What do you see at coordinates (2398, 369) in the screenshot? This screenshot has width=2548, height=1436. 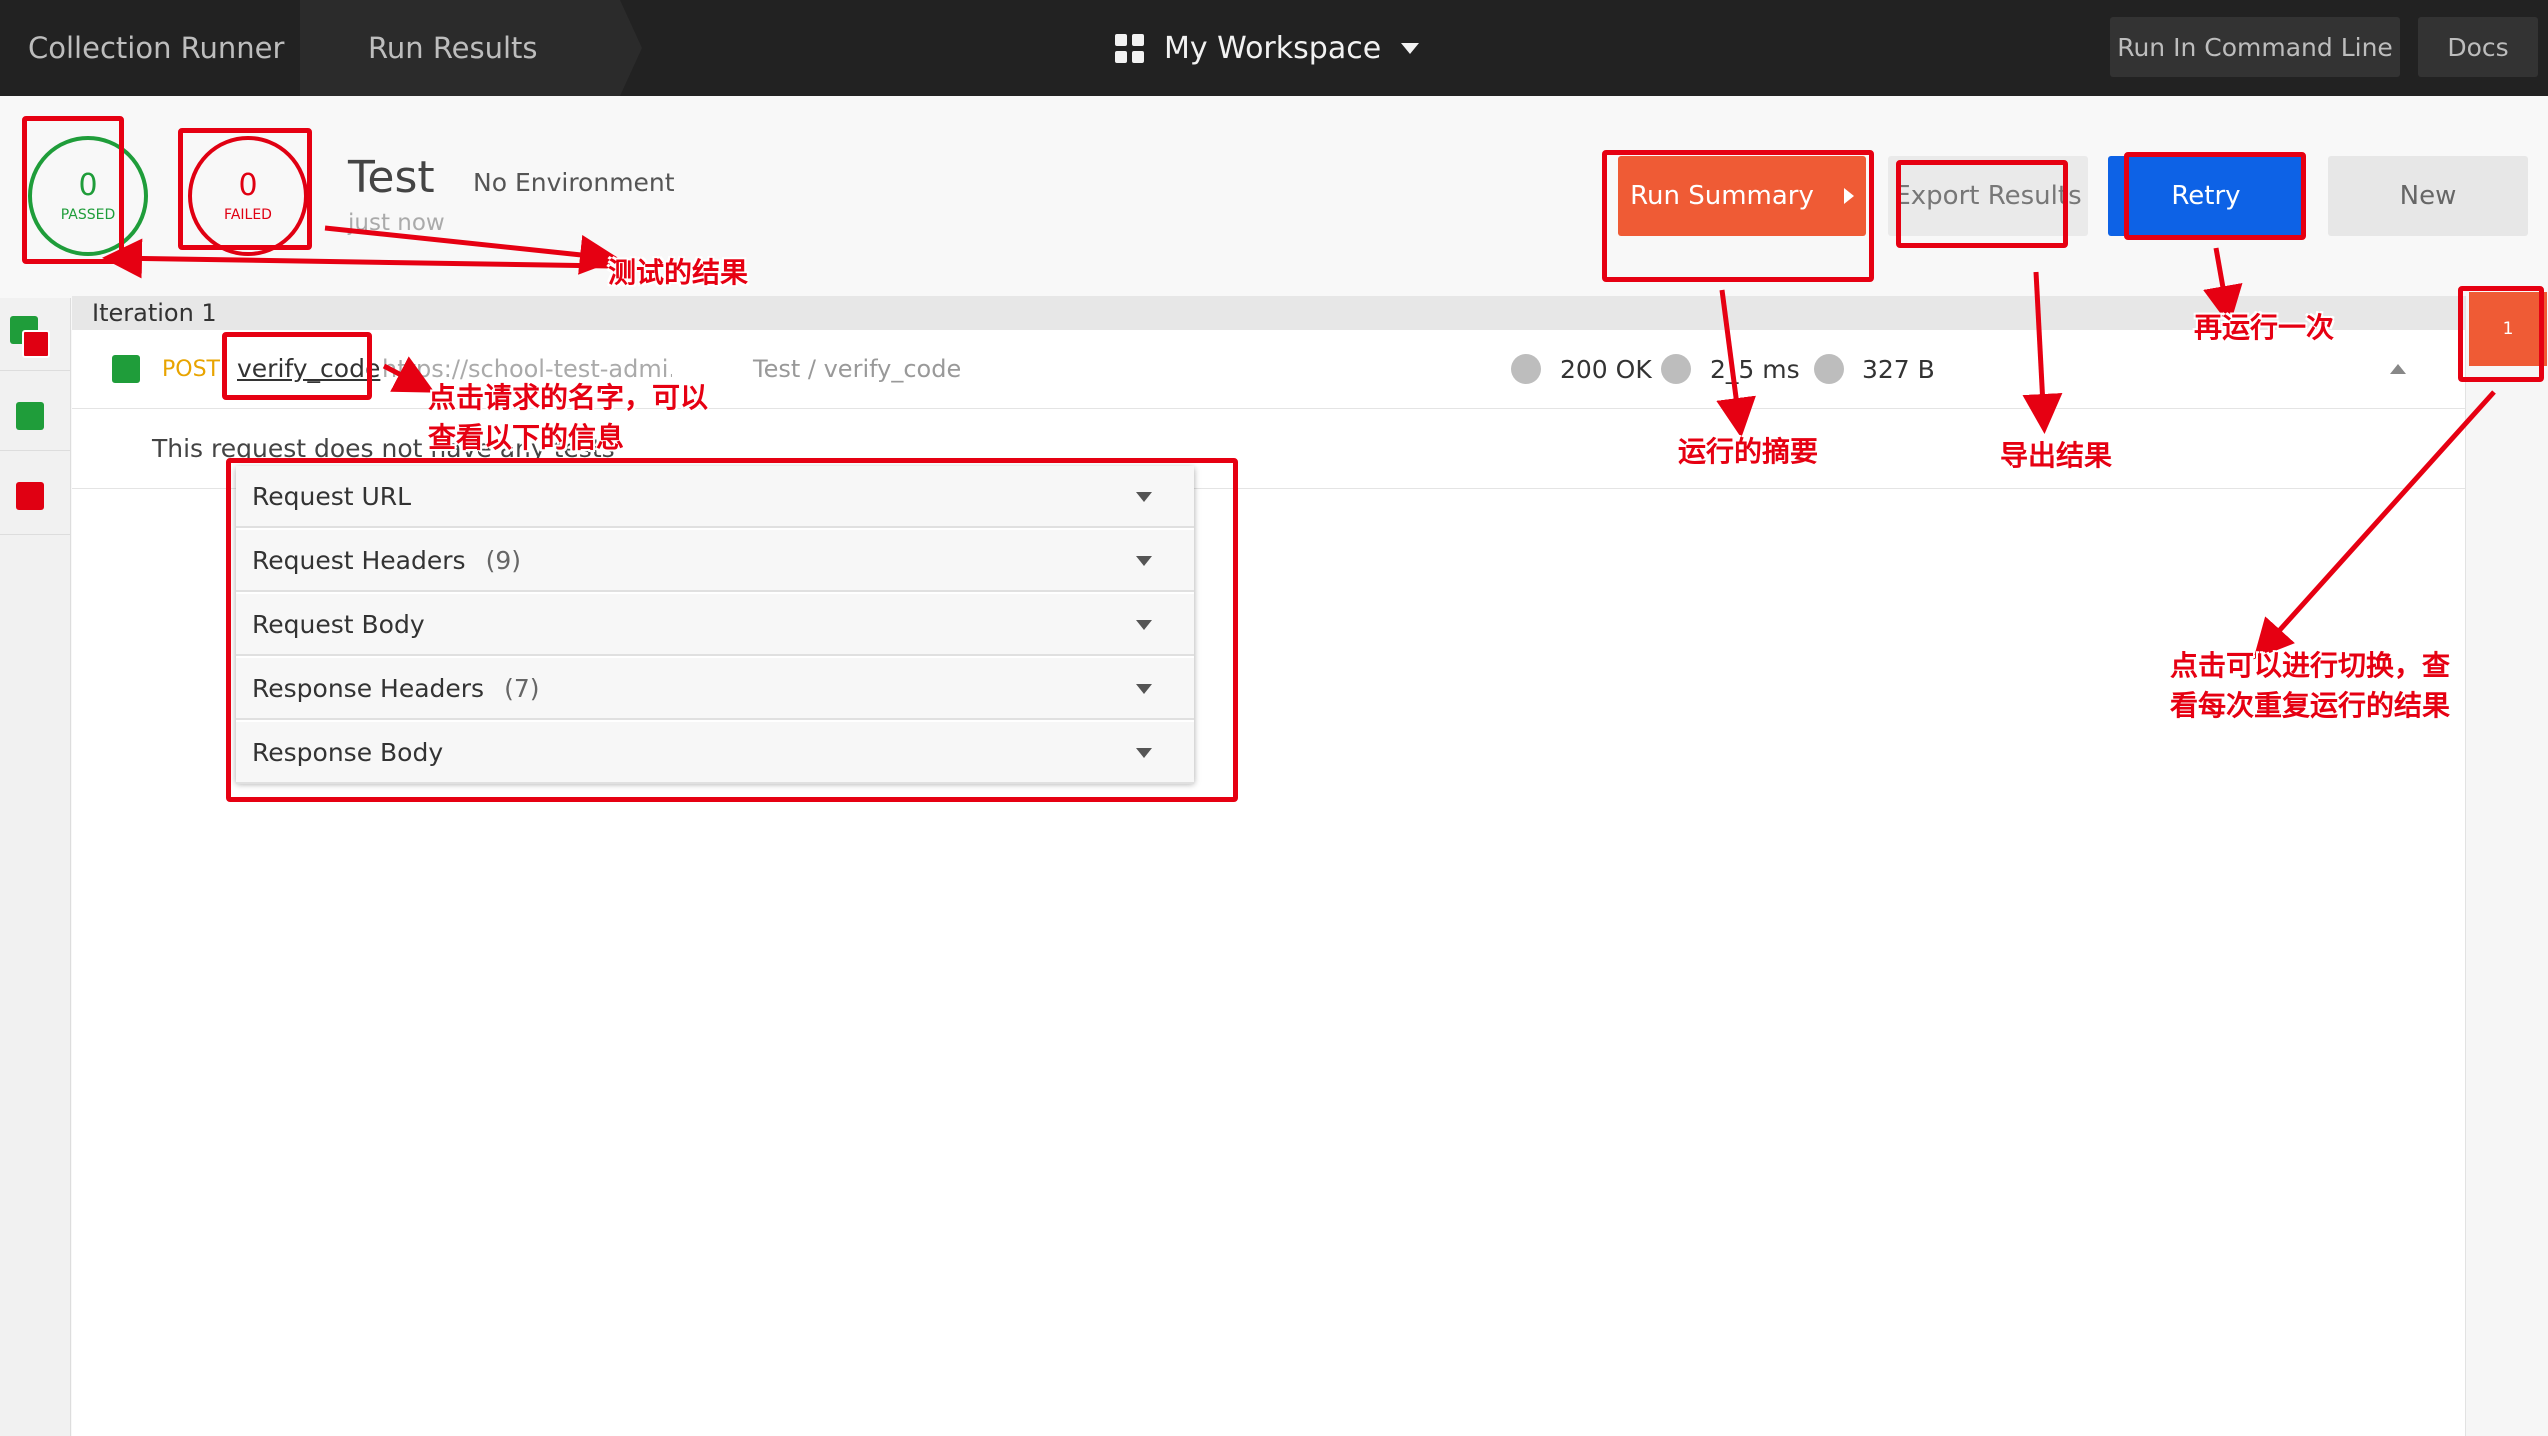 I see `collapse-caret-icon` at bounding box center [2398, 369].